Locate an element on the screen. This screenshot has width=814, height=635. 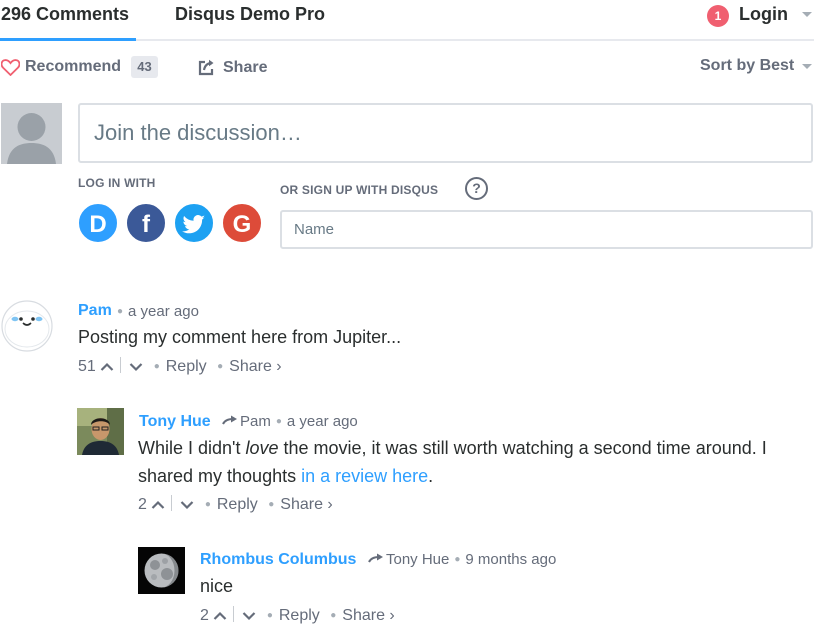
comment-meta: Pam ● a year ago is located at coordinates (288, 421).